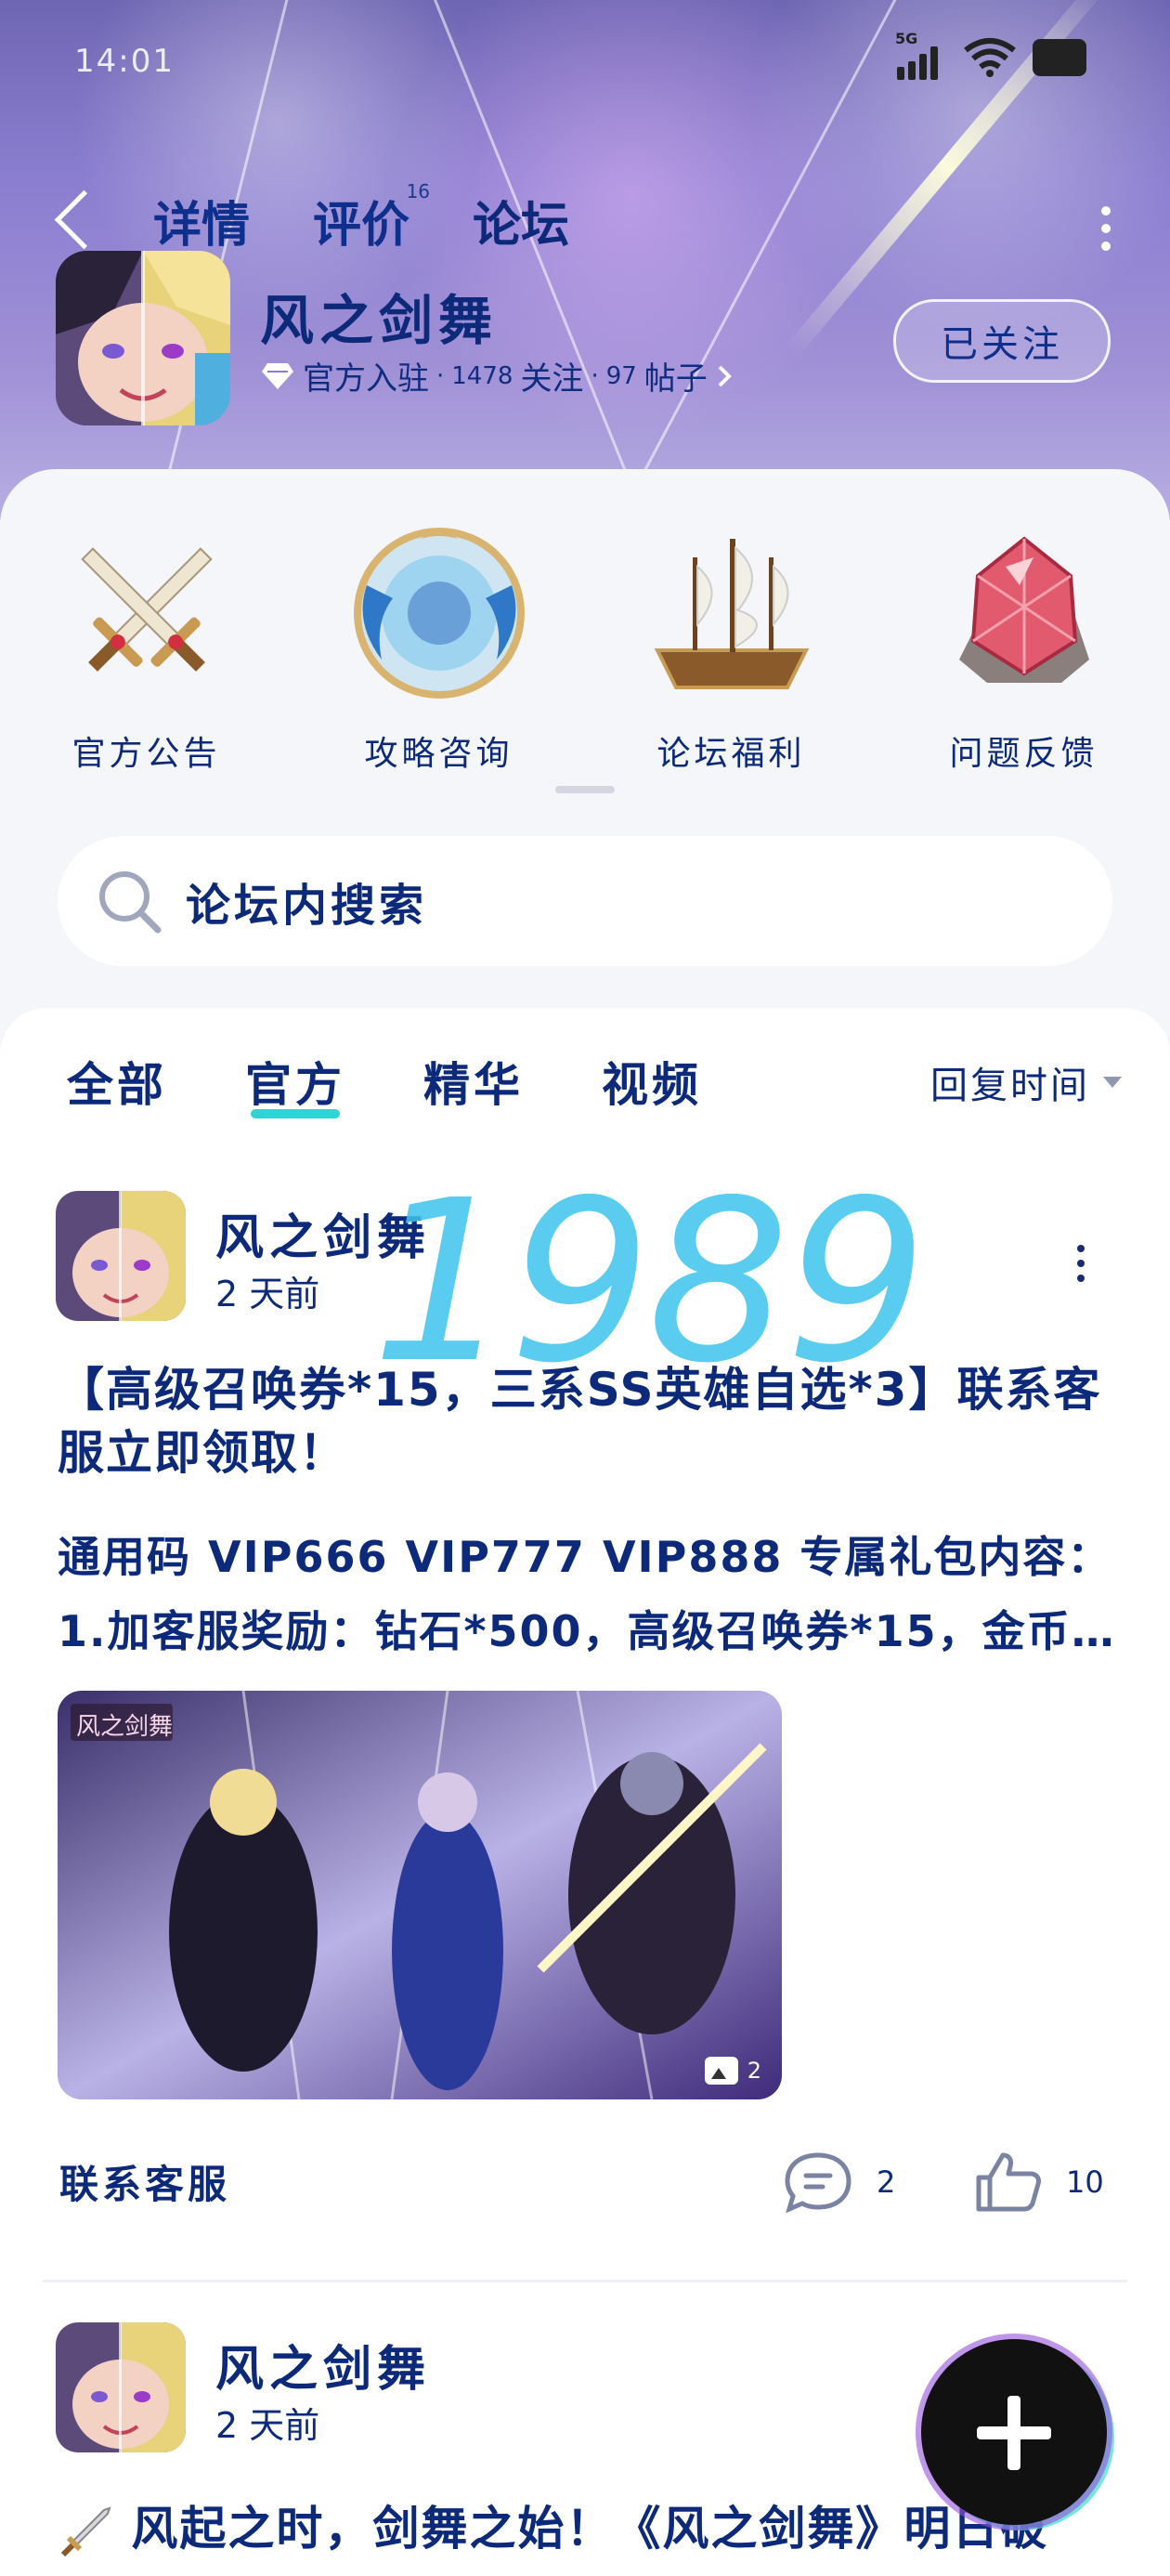 The image size is (1170, 2576). I want to click on official-label: 官方入驻, so click(366, 379).